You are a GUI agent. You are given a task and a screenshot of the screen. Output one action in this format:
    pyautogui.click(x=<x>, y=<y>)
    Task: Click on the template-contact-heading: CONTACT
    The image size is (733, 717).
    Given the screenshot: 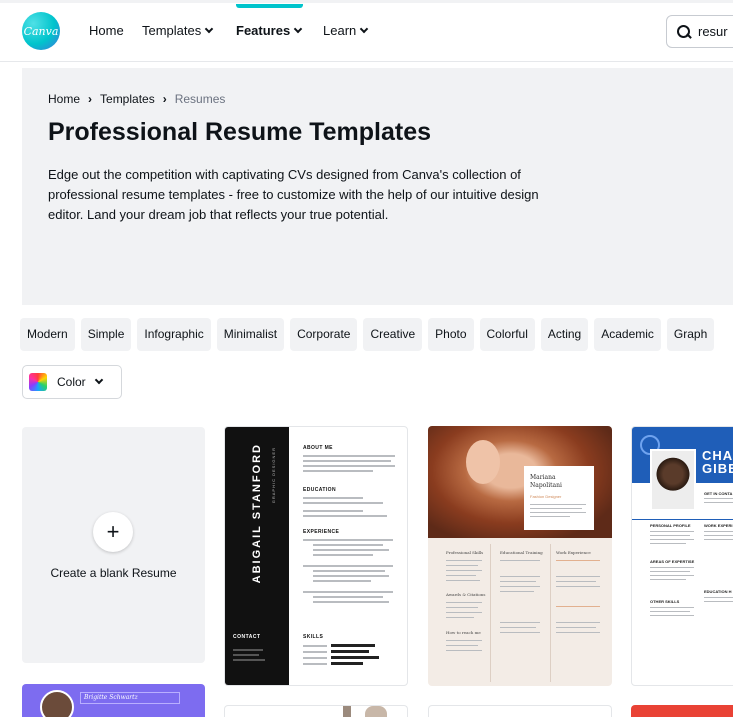 What is the action you would take?
    pyautogui.click(x=247, y=637)
    